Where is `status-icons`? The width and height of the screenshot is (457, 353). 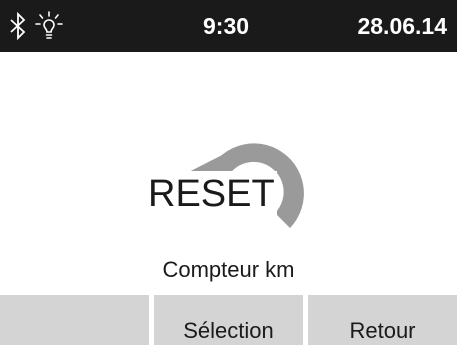
status-icons is located at coordinates (36, 26).